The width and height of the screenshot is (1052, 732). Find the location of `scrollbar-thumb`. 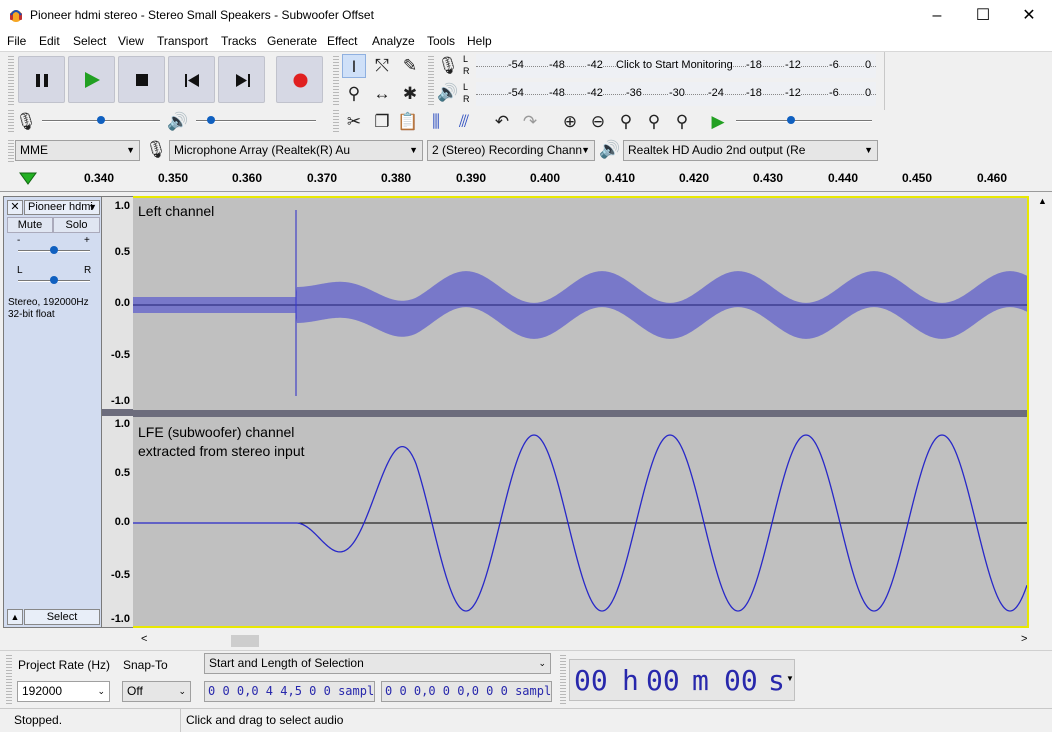

scrollbar-thumb is located at coordinates (245, 641).